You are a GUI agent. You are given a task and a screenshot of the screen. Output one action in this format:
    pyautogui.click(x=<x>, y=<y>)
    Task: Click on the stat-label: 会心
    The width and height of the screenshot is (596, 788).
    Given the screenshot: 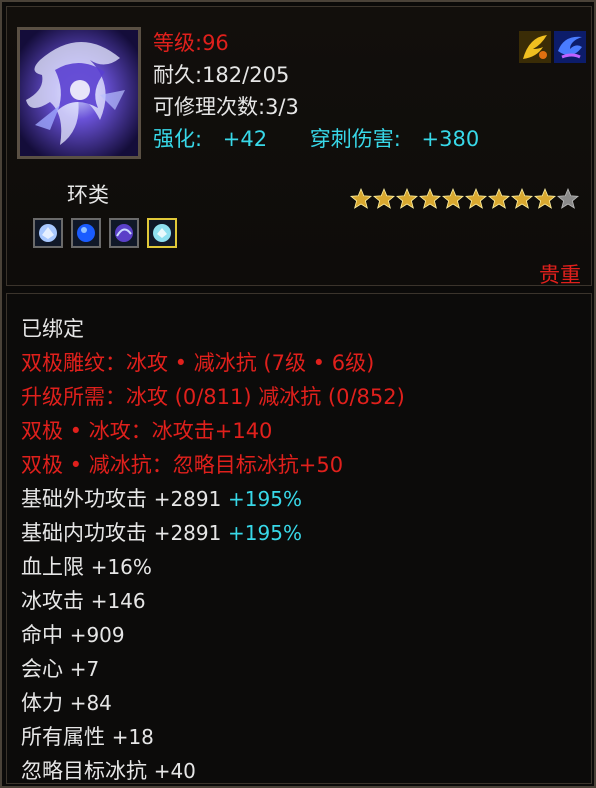 What is the action you would take?
    pyautogui.click(x=42, y=669)
    